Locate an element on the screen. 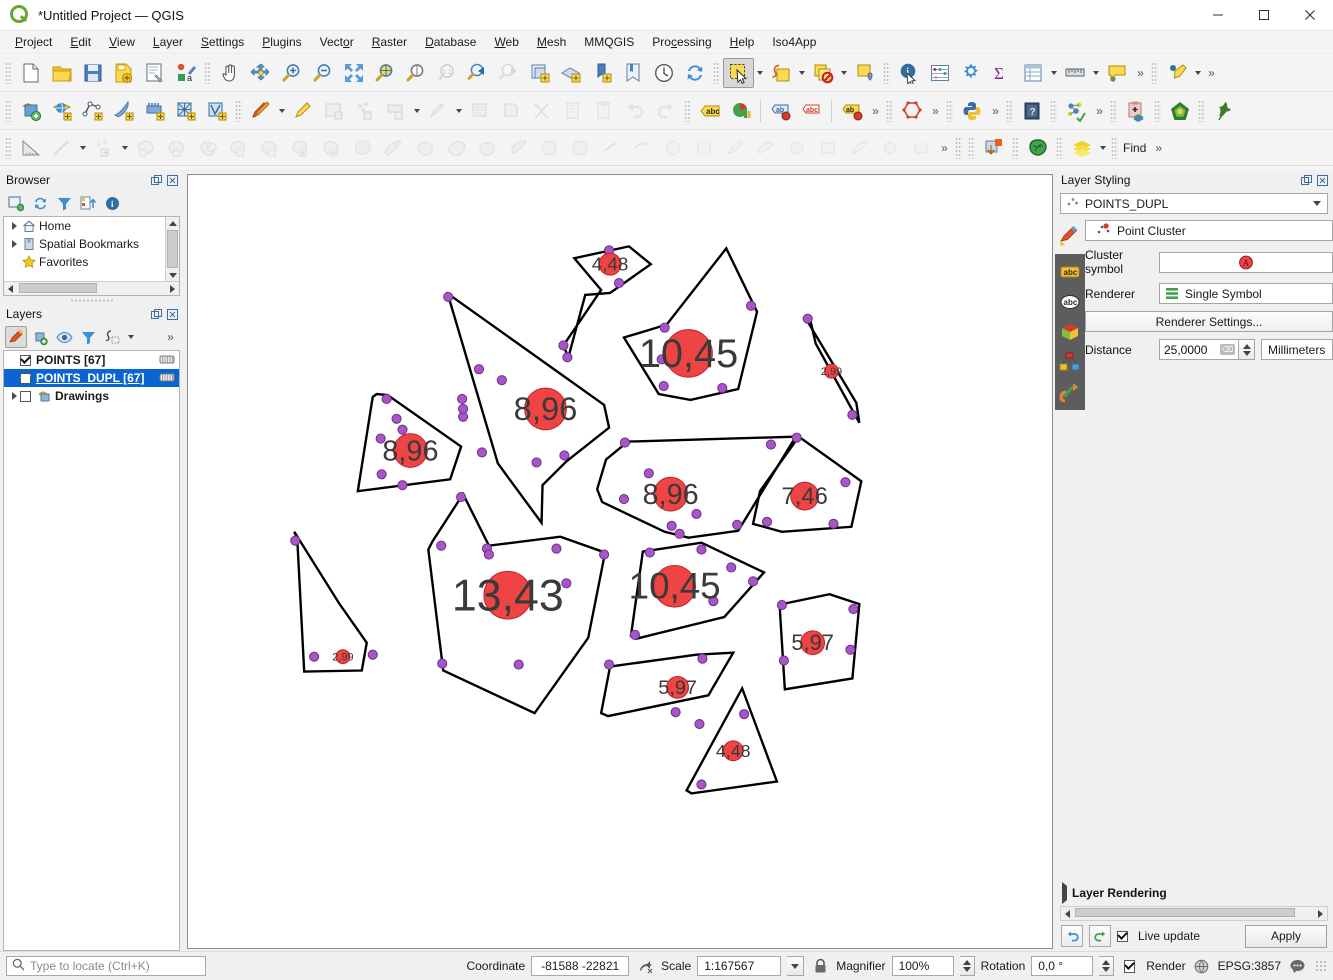 Image resolution: width=1333 pixels, height=980 pixels. digitize-extra-icon is located at coordinates (641, 148).